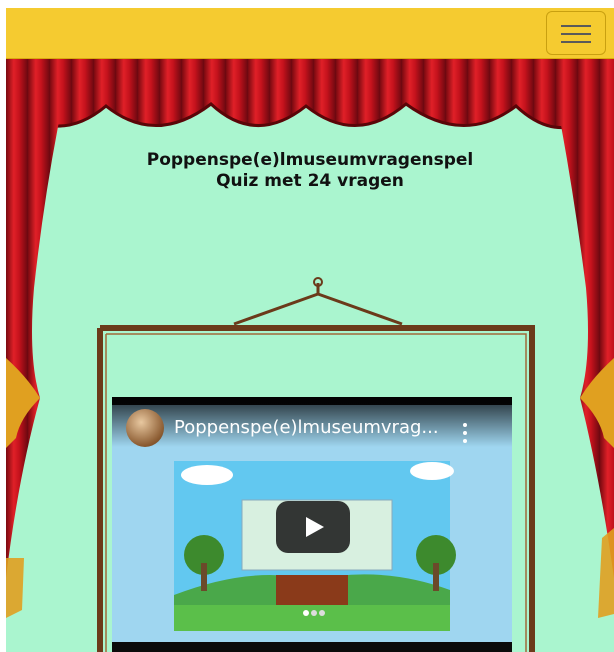 The image size is (614, 652). What do you see at coordinates (310, 160) in the screenshot?
I see `page-title-line1: Poppenspe(e)lmuseumvragenspel` at bounding box center [310, 160].